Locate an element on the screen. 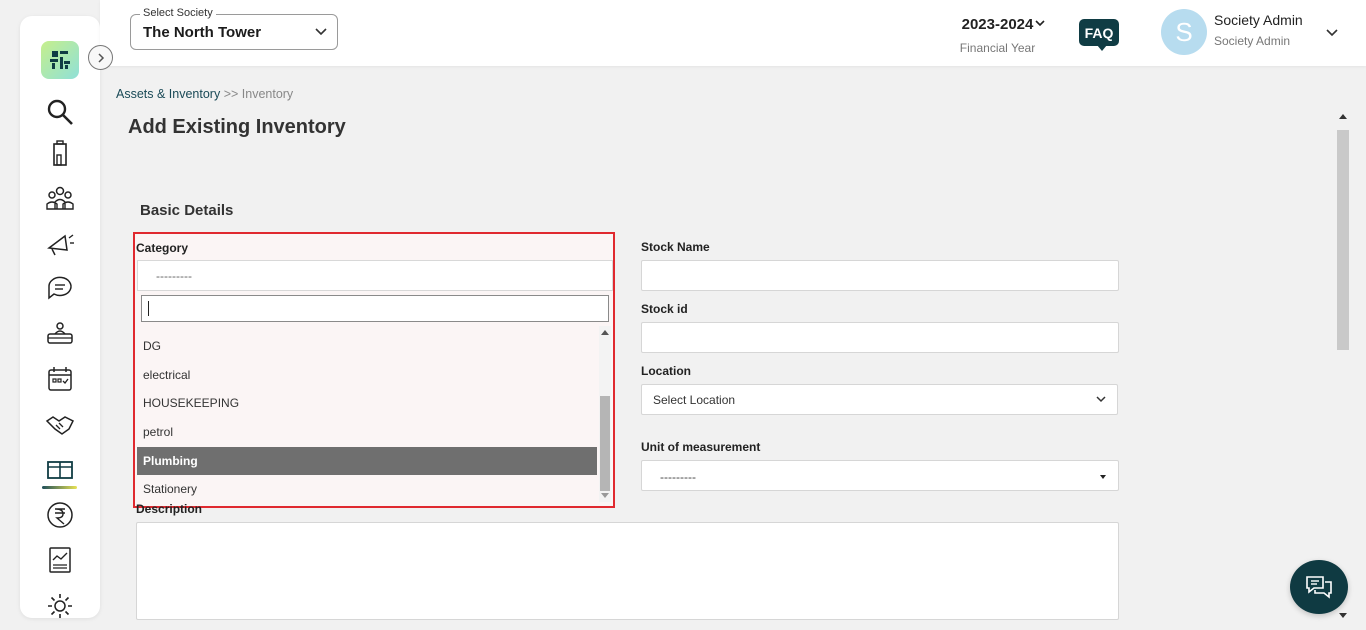  handshake-icon is located at coordinates (60, 424).